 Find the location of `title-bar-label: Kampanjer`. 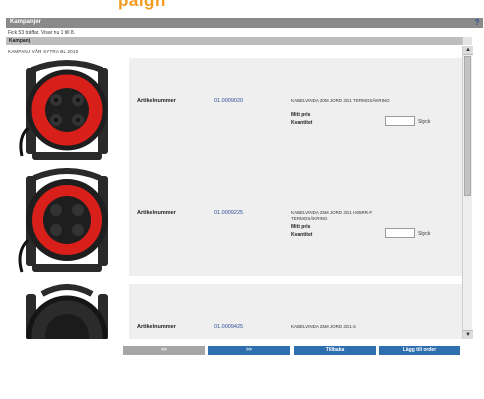

title-bar-label: Kampanjer is located at coordinates (26, 22).